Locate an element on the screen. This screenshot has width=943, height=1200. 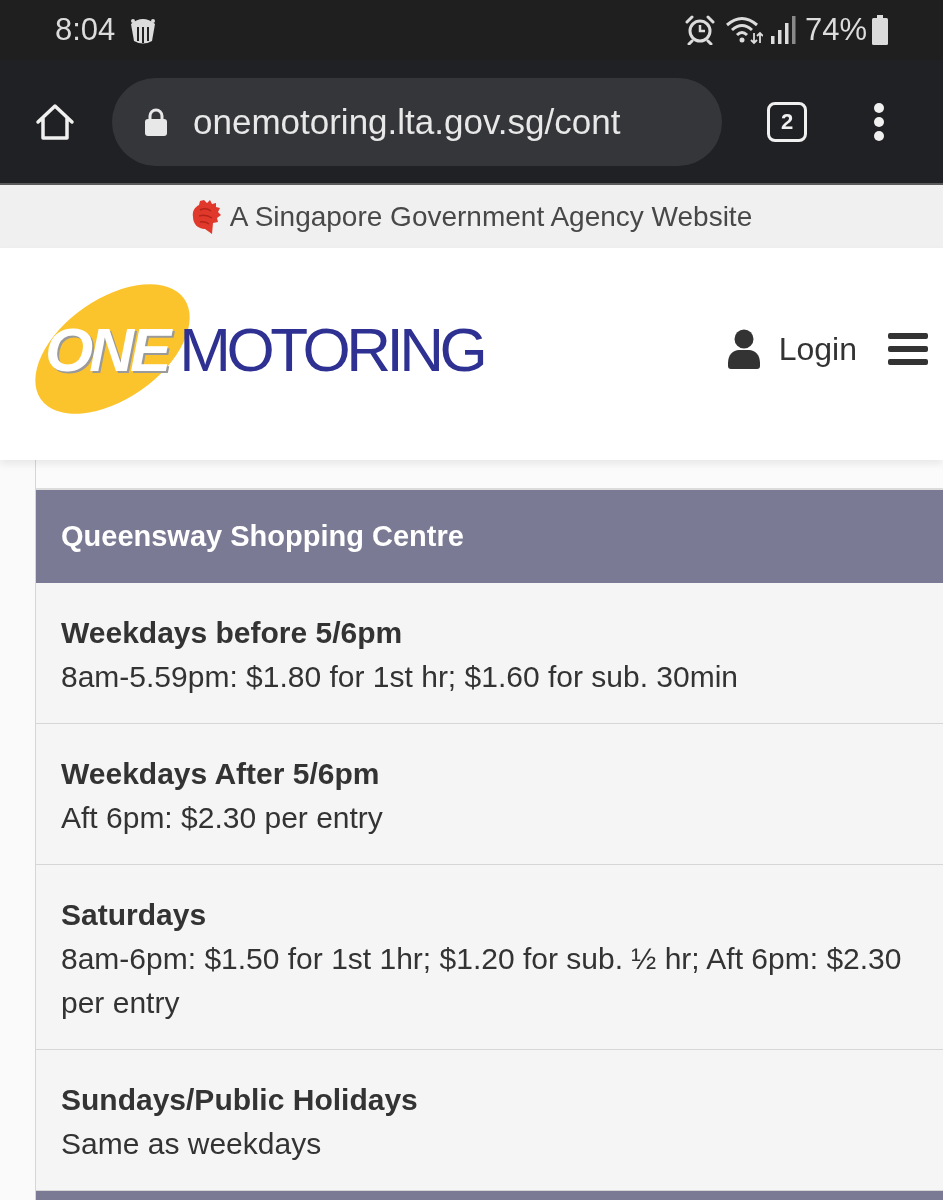
gov-banner-text: A Singapore Government Agency Website is located at coordinates (491, 216).